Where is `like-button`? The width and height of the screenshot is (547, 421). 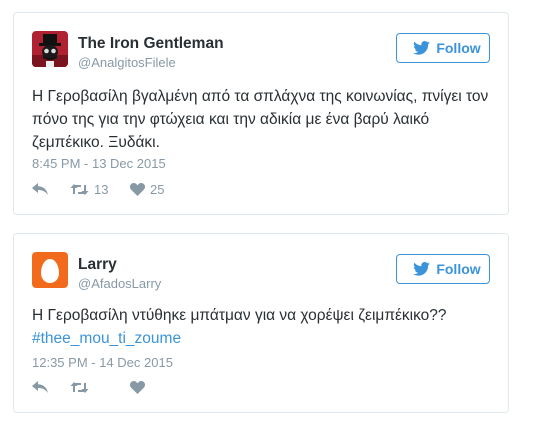
like-button is located at coordinates (155, 387).